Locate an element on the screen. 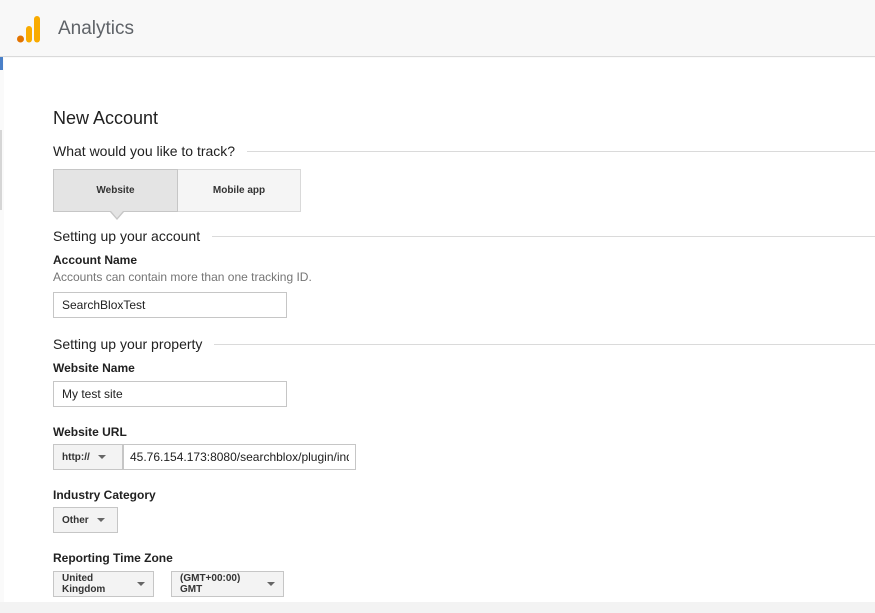 The image size is (875, 613). mobile-app-option-label: Mobile app is located at coordinates (239, 190).